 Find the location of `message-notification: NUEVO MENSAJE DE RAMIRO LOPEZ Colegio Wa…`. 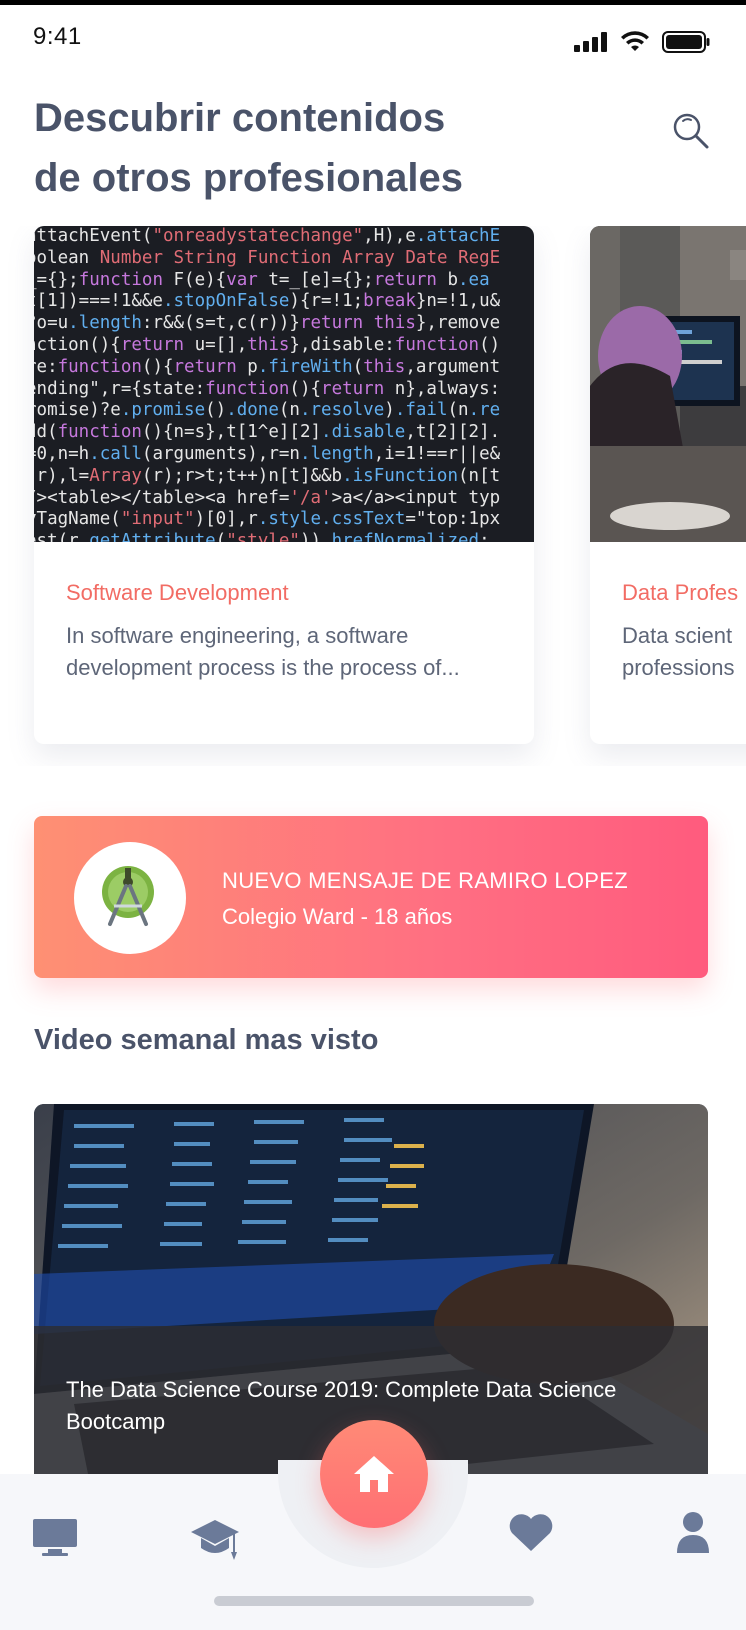

message-notification: NUEVO MENSAJE DE RAMIRO LOPEZ Colegio Wa… is located at coordinates (371, 897).